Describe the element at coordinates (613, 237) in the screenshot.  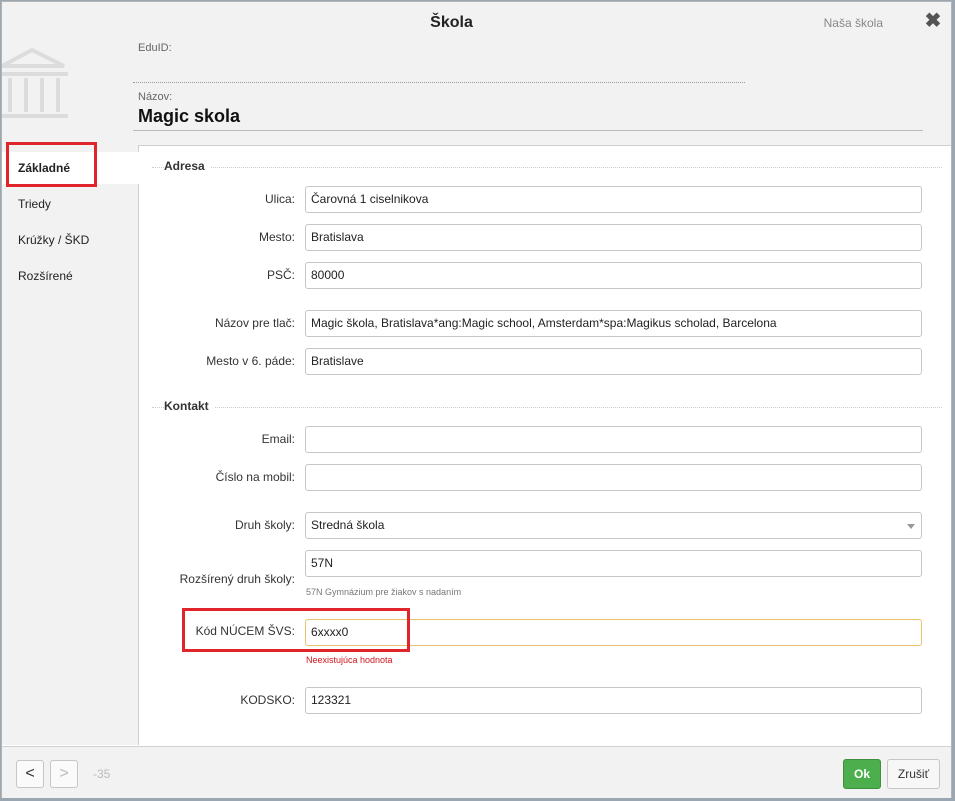
I see `city-input: Bratislava` at that location.